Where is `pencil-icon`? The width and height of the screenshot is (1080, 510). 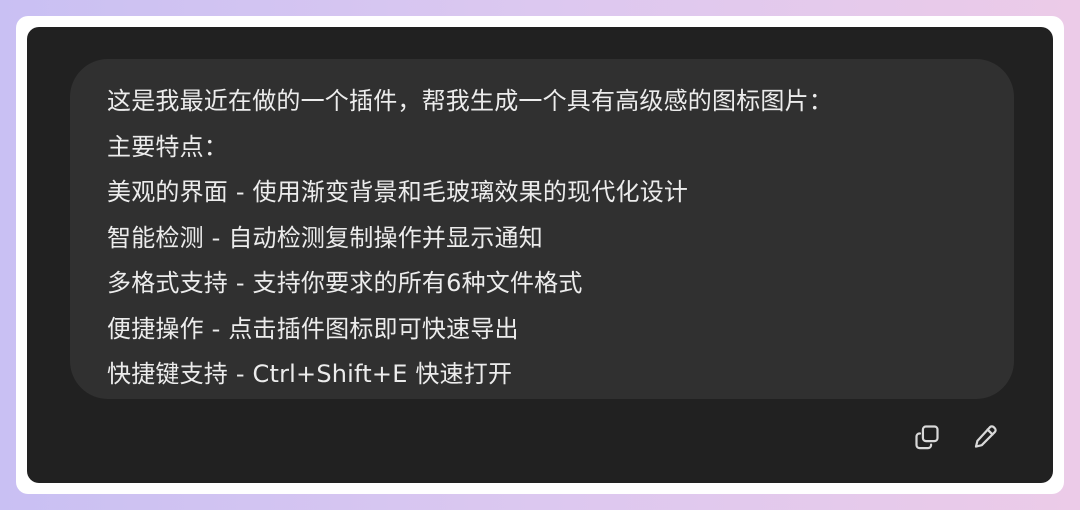
pencil-icon is located at coordinates (985, 436).